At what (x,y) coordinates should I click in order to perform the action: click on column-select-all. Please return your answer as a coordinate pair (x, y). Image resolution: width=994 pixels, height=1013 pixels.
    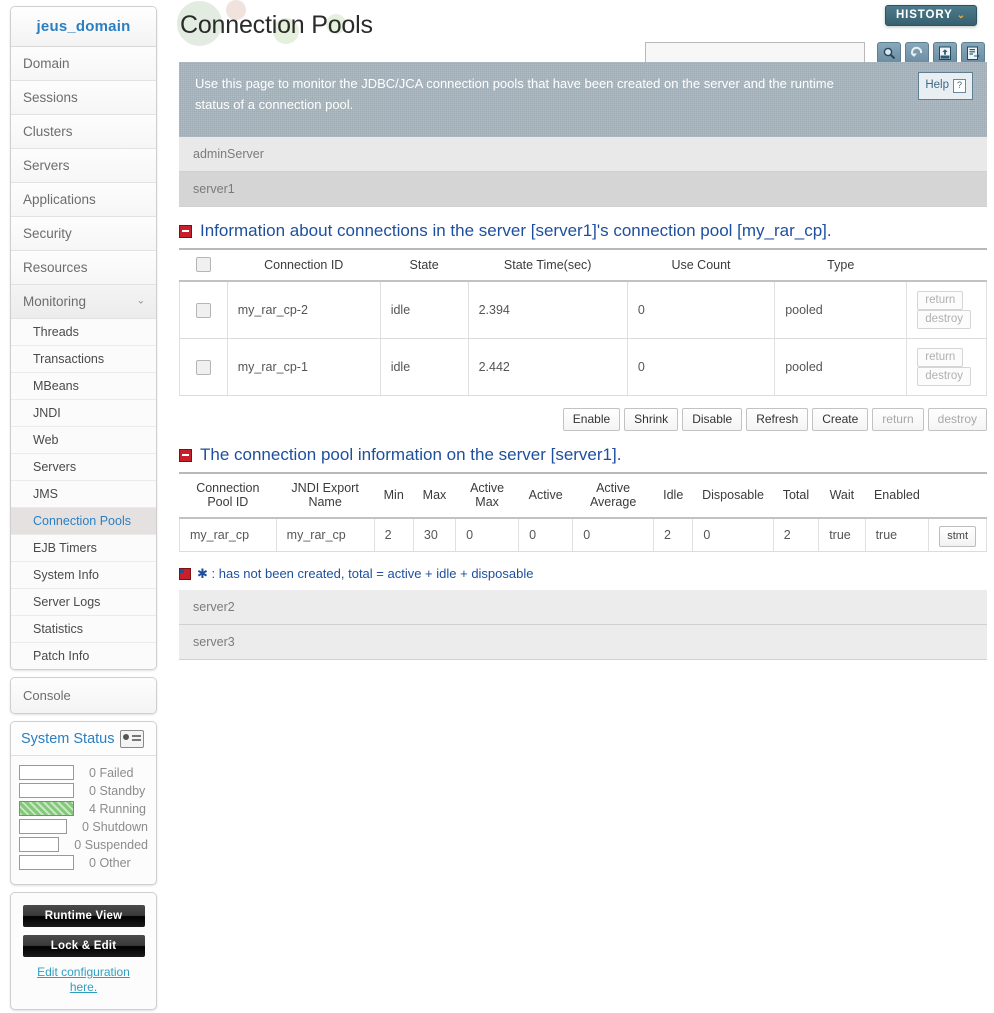
    Looking at the image, I should click on (203, 266).